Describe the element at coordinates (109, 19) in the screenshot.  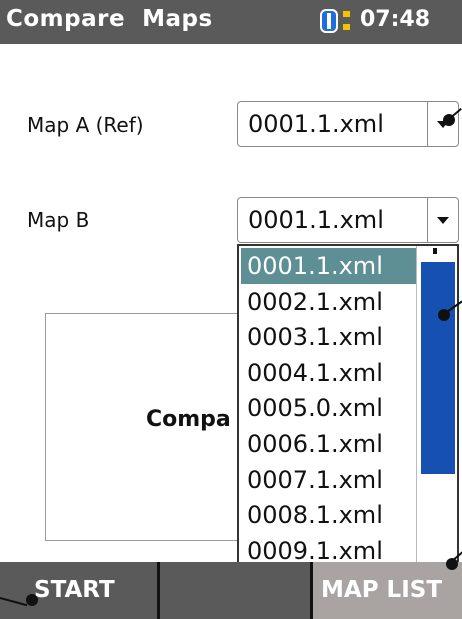
I see `page-title: Compare Maps` at that location.